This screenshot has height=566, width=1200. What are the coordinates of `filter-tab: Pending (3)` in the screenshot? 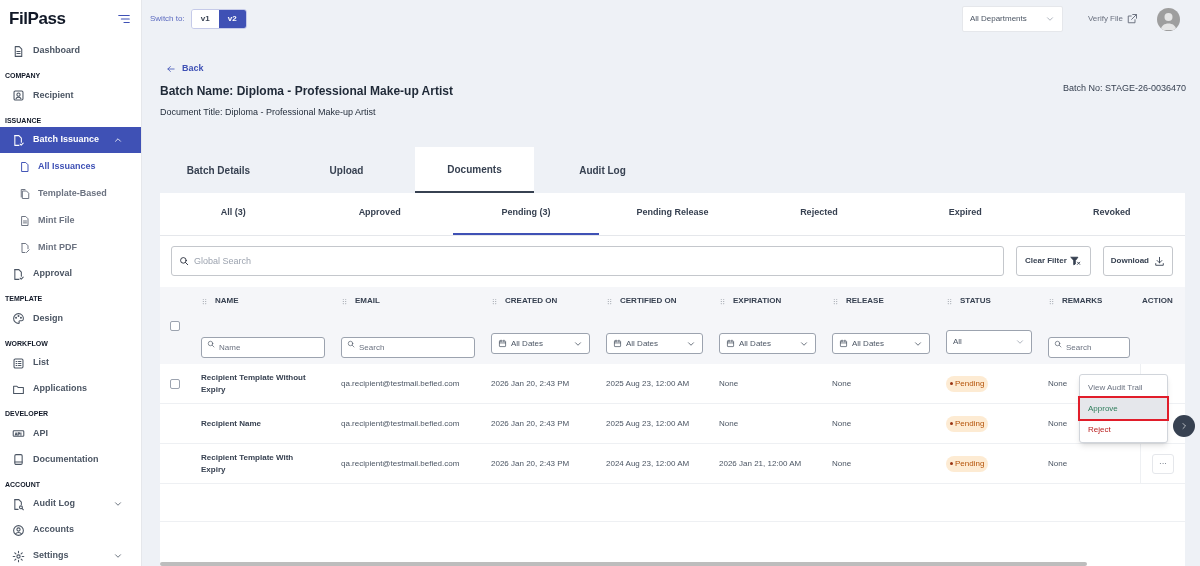 It's located at (526, 214).